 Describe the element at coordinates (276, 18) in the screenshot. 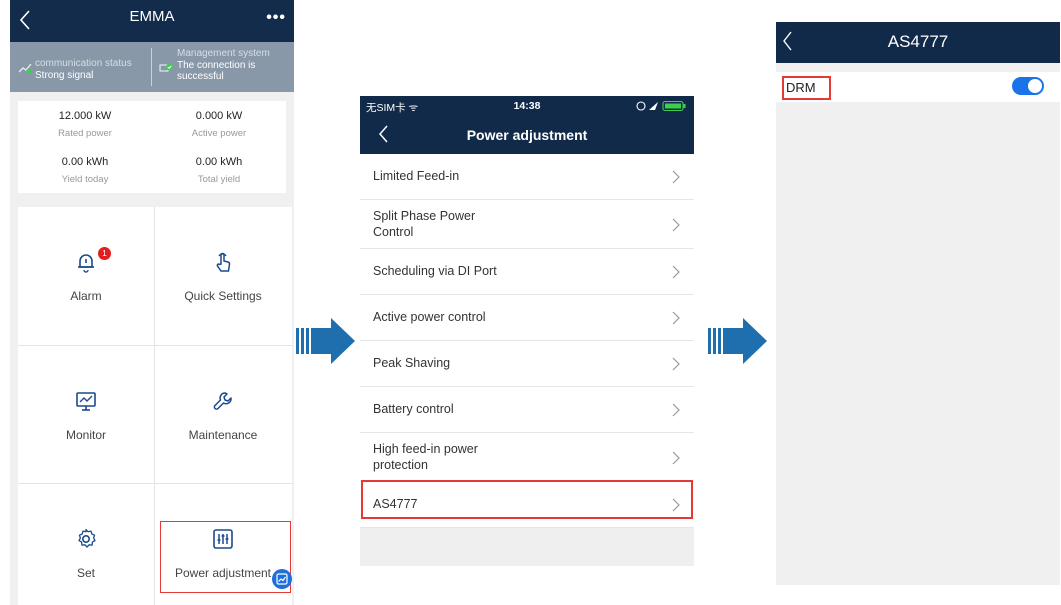

I see `more-menu-button: •••` at that location.